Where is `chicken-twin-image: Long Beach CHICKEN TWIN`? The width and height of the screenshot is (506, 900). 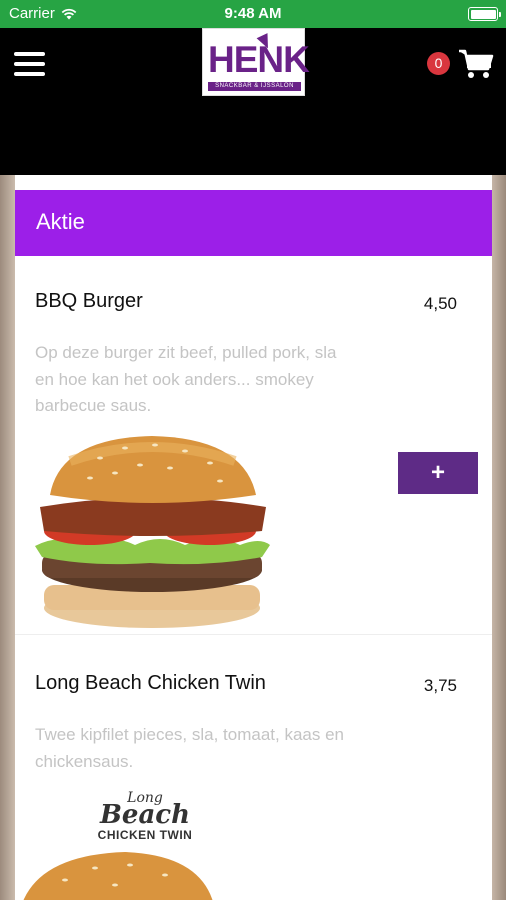
chicken-twin-image: Long Beach CHICKEN TWIN is located at coordinates (115, 845).